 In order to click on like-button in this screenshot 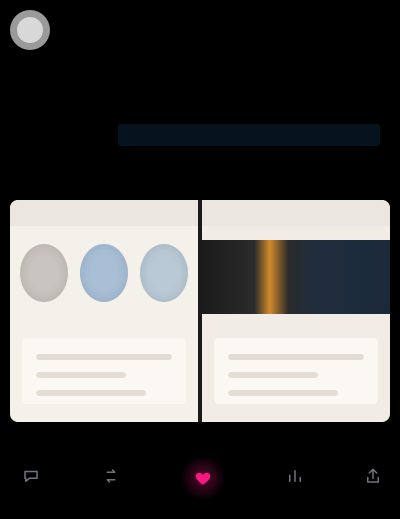, I will do `click(203, 478)`.